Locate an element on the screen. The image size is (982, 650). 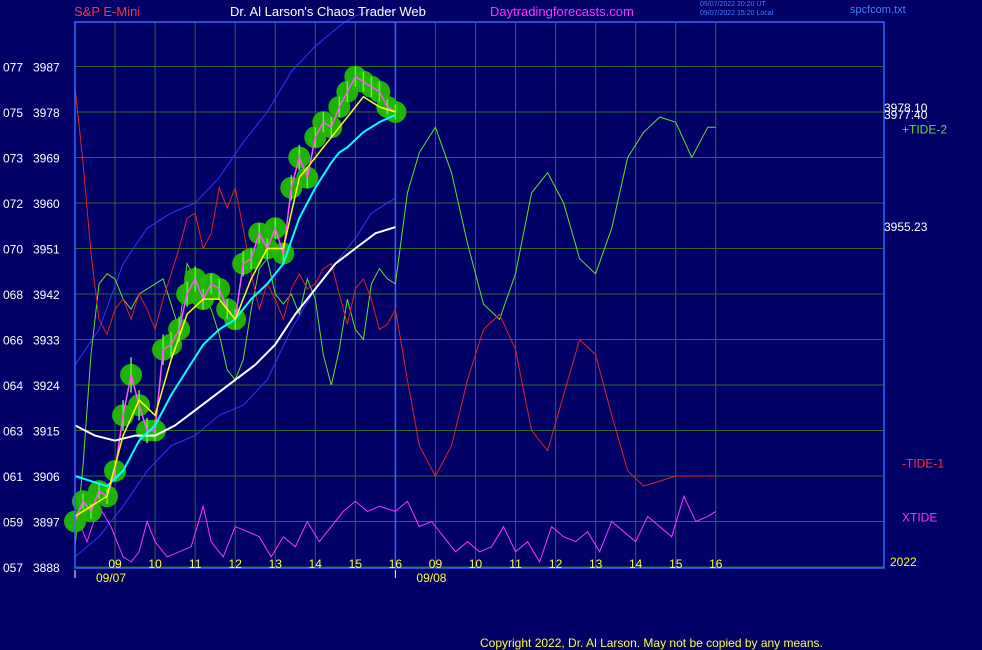
date-label-0: 09/07 is located at coordinates (111, 578).